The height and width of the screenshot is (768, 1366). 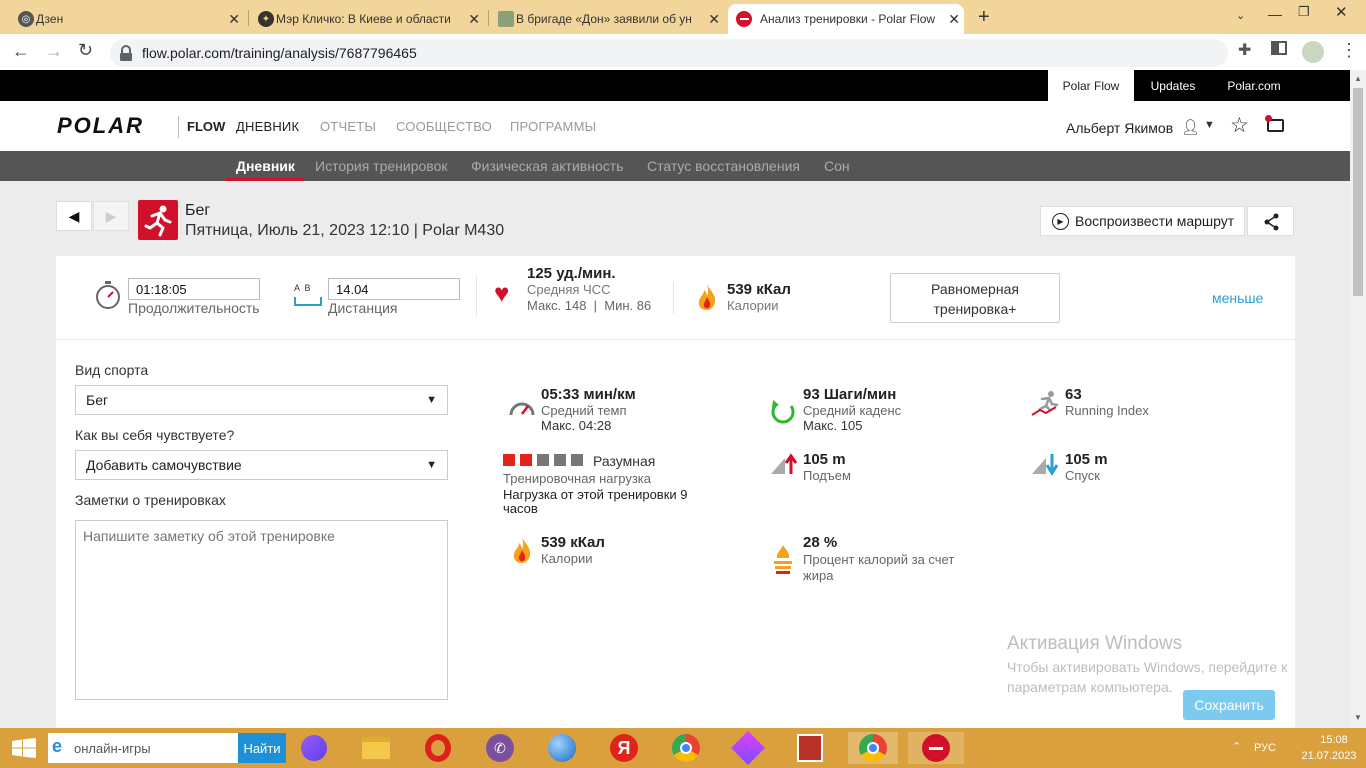 I want to click on less-link: меньше, so click(x=1237, y=298).